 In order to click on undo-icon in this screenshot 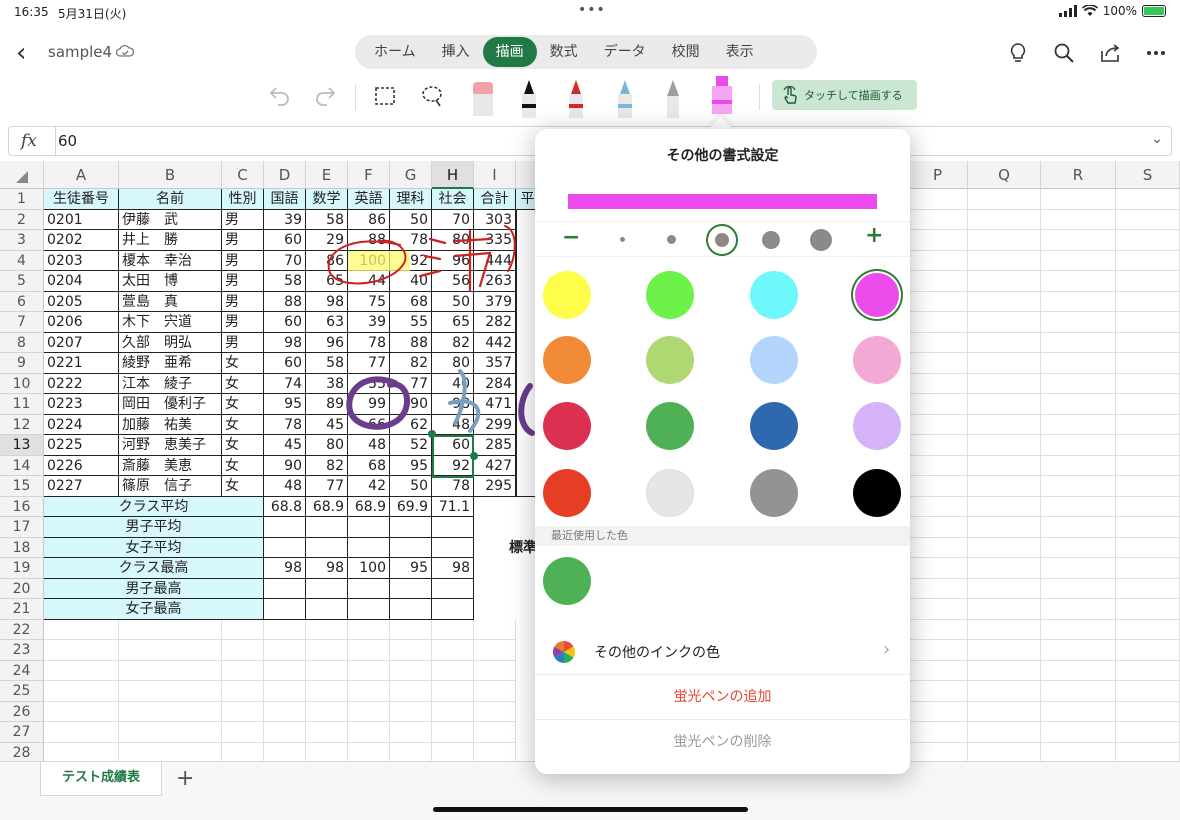, I will do `click(280, 95)`.